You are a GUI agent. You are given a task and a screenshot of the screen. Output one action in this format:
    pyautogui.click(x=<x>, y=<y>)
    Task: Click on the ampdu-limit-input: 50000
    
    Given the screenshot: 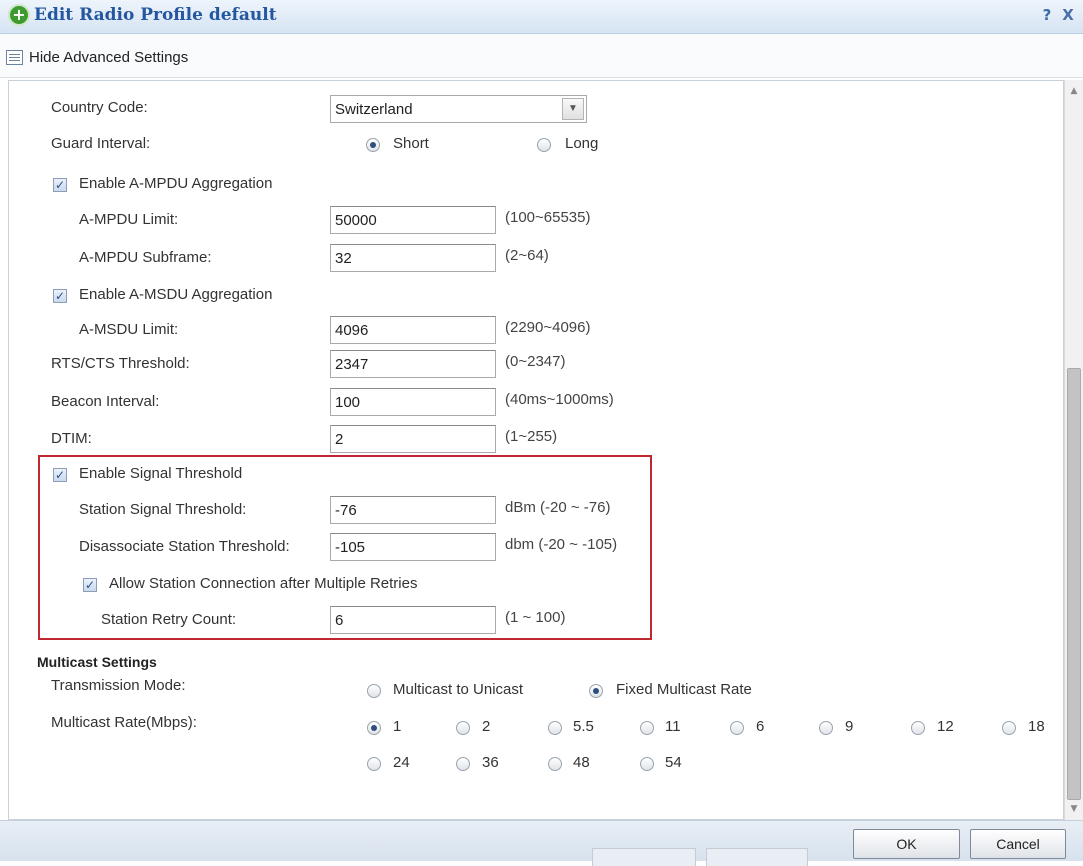 What is the action you would take?
    pyautogui.click(x=413, y=220)
    